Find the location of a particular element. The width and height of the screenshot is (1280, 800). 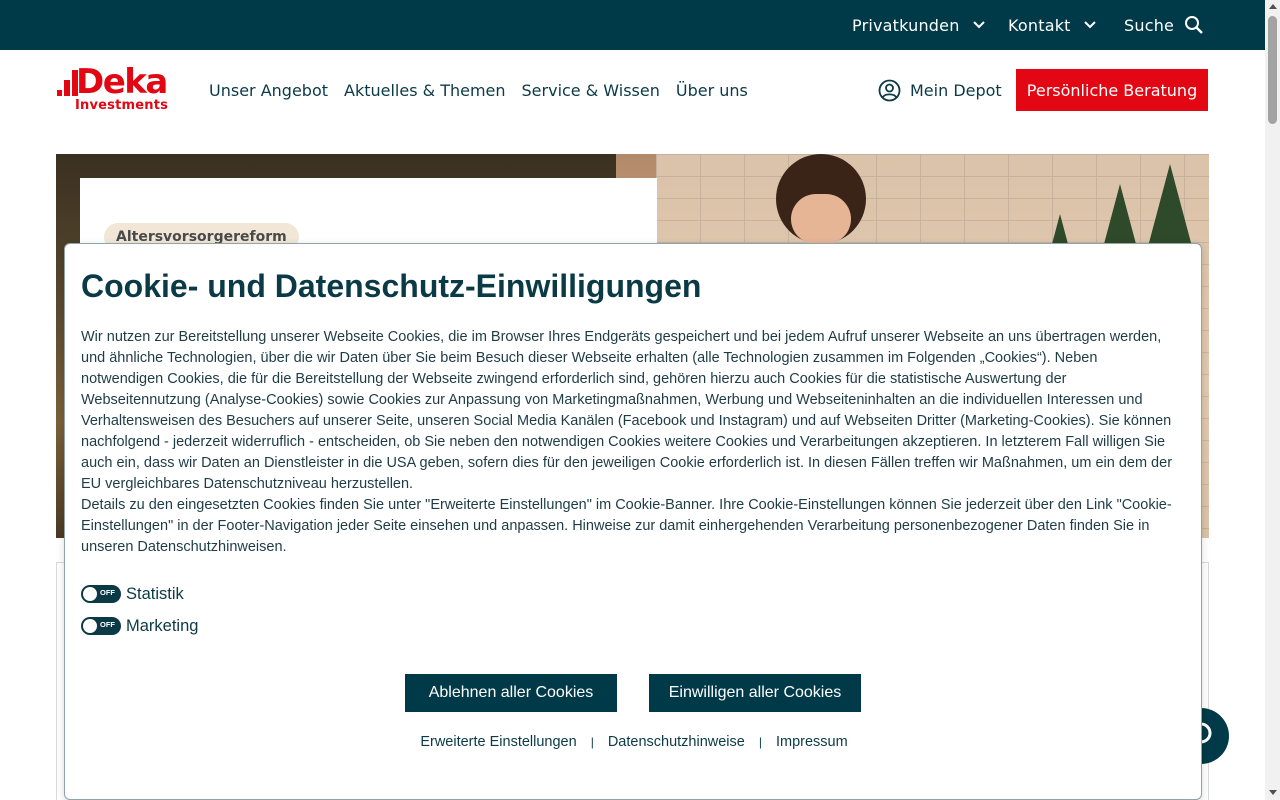

privacy-notice-link: Datenschutzhinweise is located at coordinates (676, 742).